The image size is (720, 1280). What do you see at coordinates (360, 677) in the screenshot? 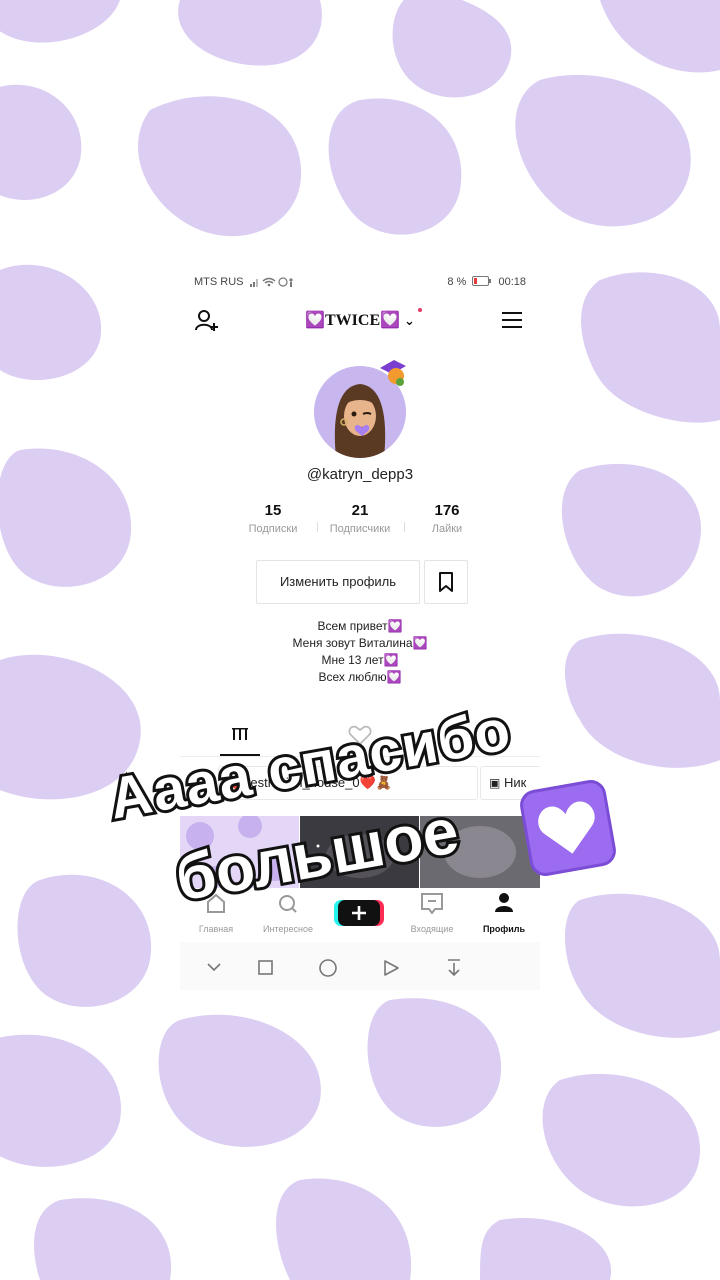
I see `bio-line: Всех люблю💟` at bounding box center [360, 677].